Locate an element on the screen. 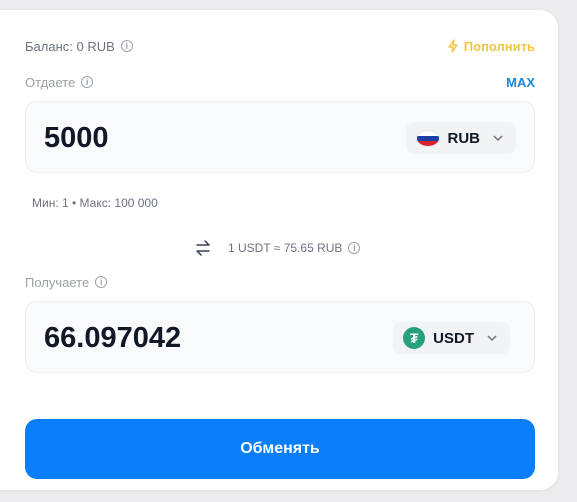 The image size is (577, 502). receive-currency-select: ₮ USDT is located at coordinates (451, 338).